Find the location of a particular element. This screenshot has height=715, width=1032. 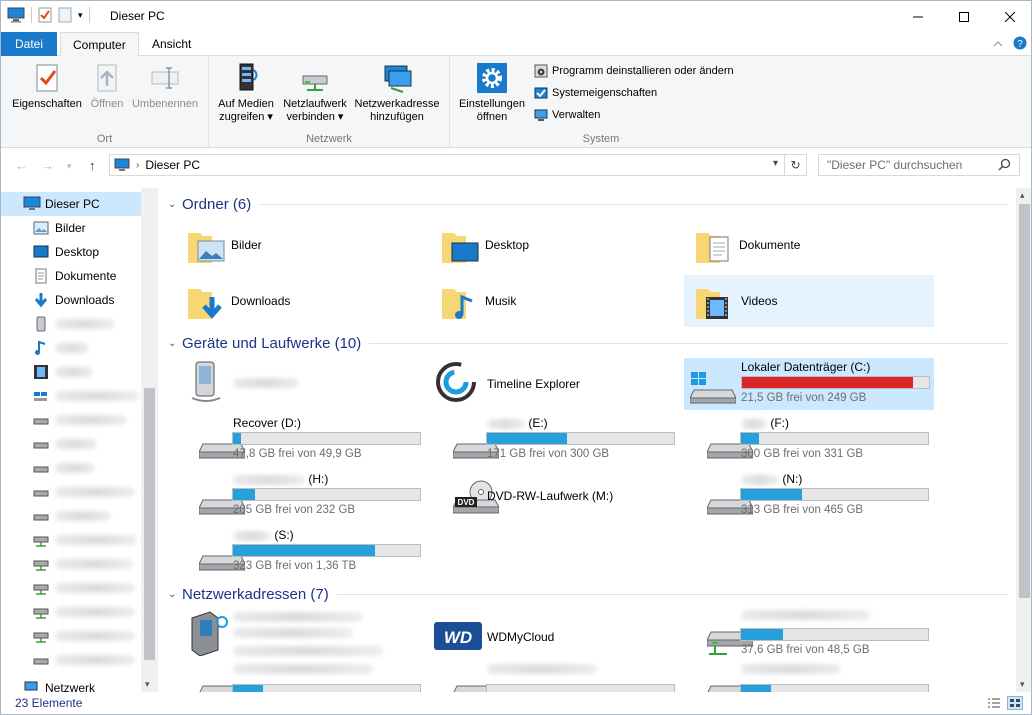

collapse-ribbon-icon is located at coordinates (998, 44).